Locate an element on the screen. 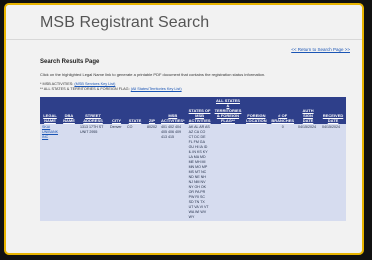  cell-zip: 80202 is located at coordinates (152, 172).